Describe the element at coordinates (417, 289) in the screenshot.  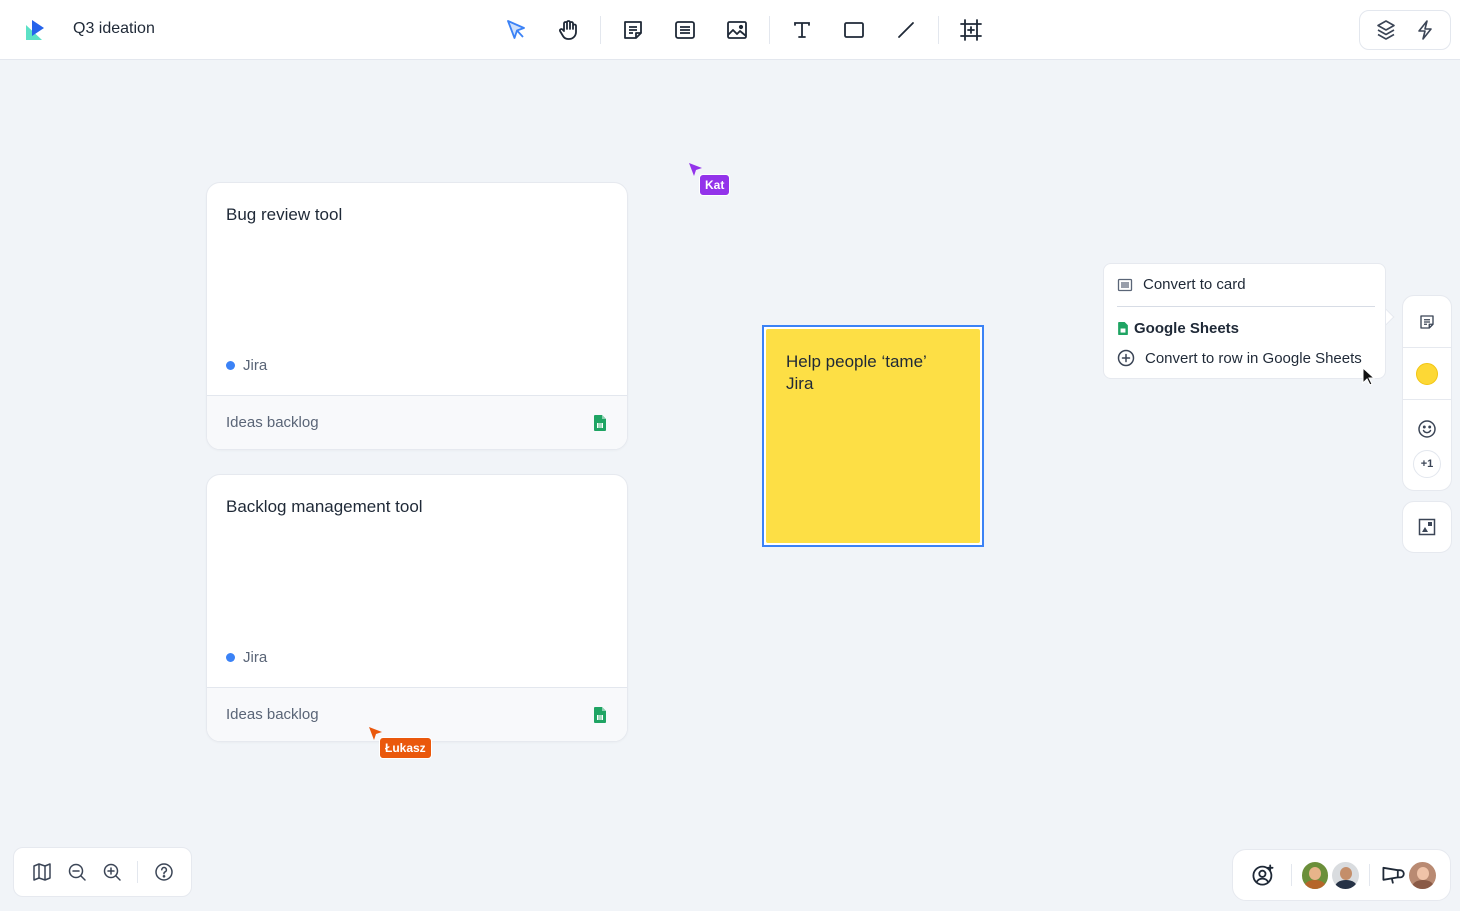
I see `card-body: Bug review tool Jira` at that location.